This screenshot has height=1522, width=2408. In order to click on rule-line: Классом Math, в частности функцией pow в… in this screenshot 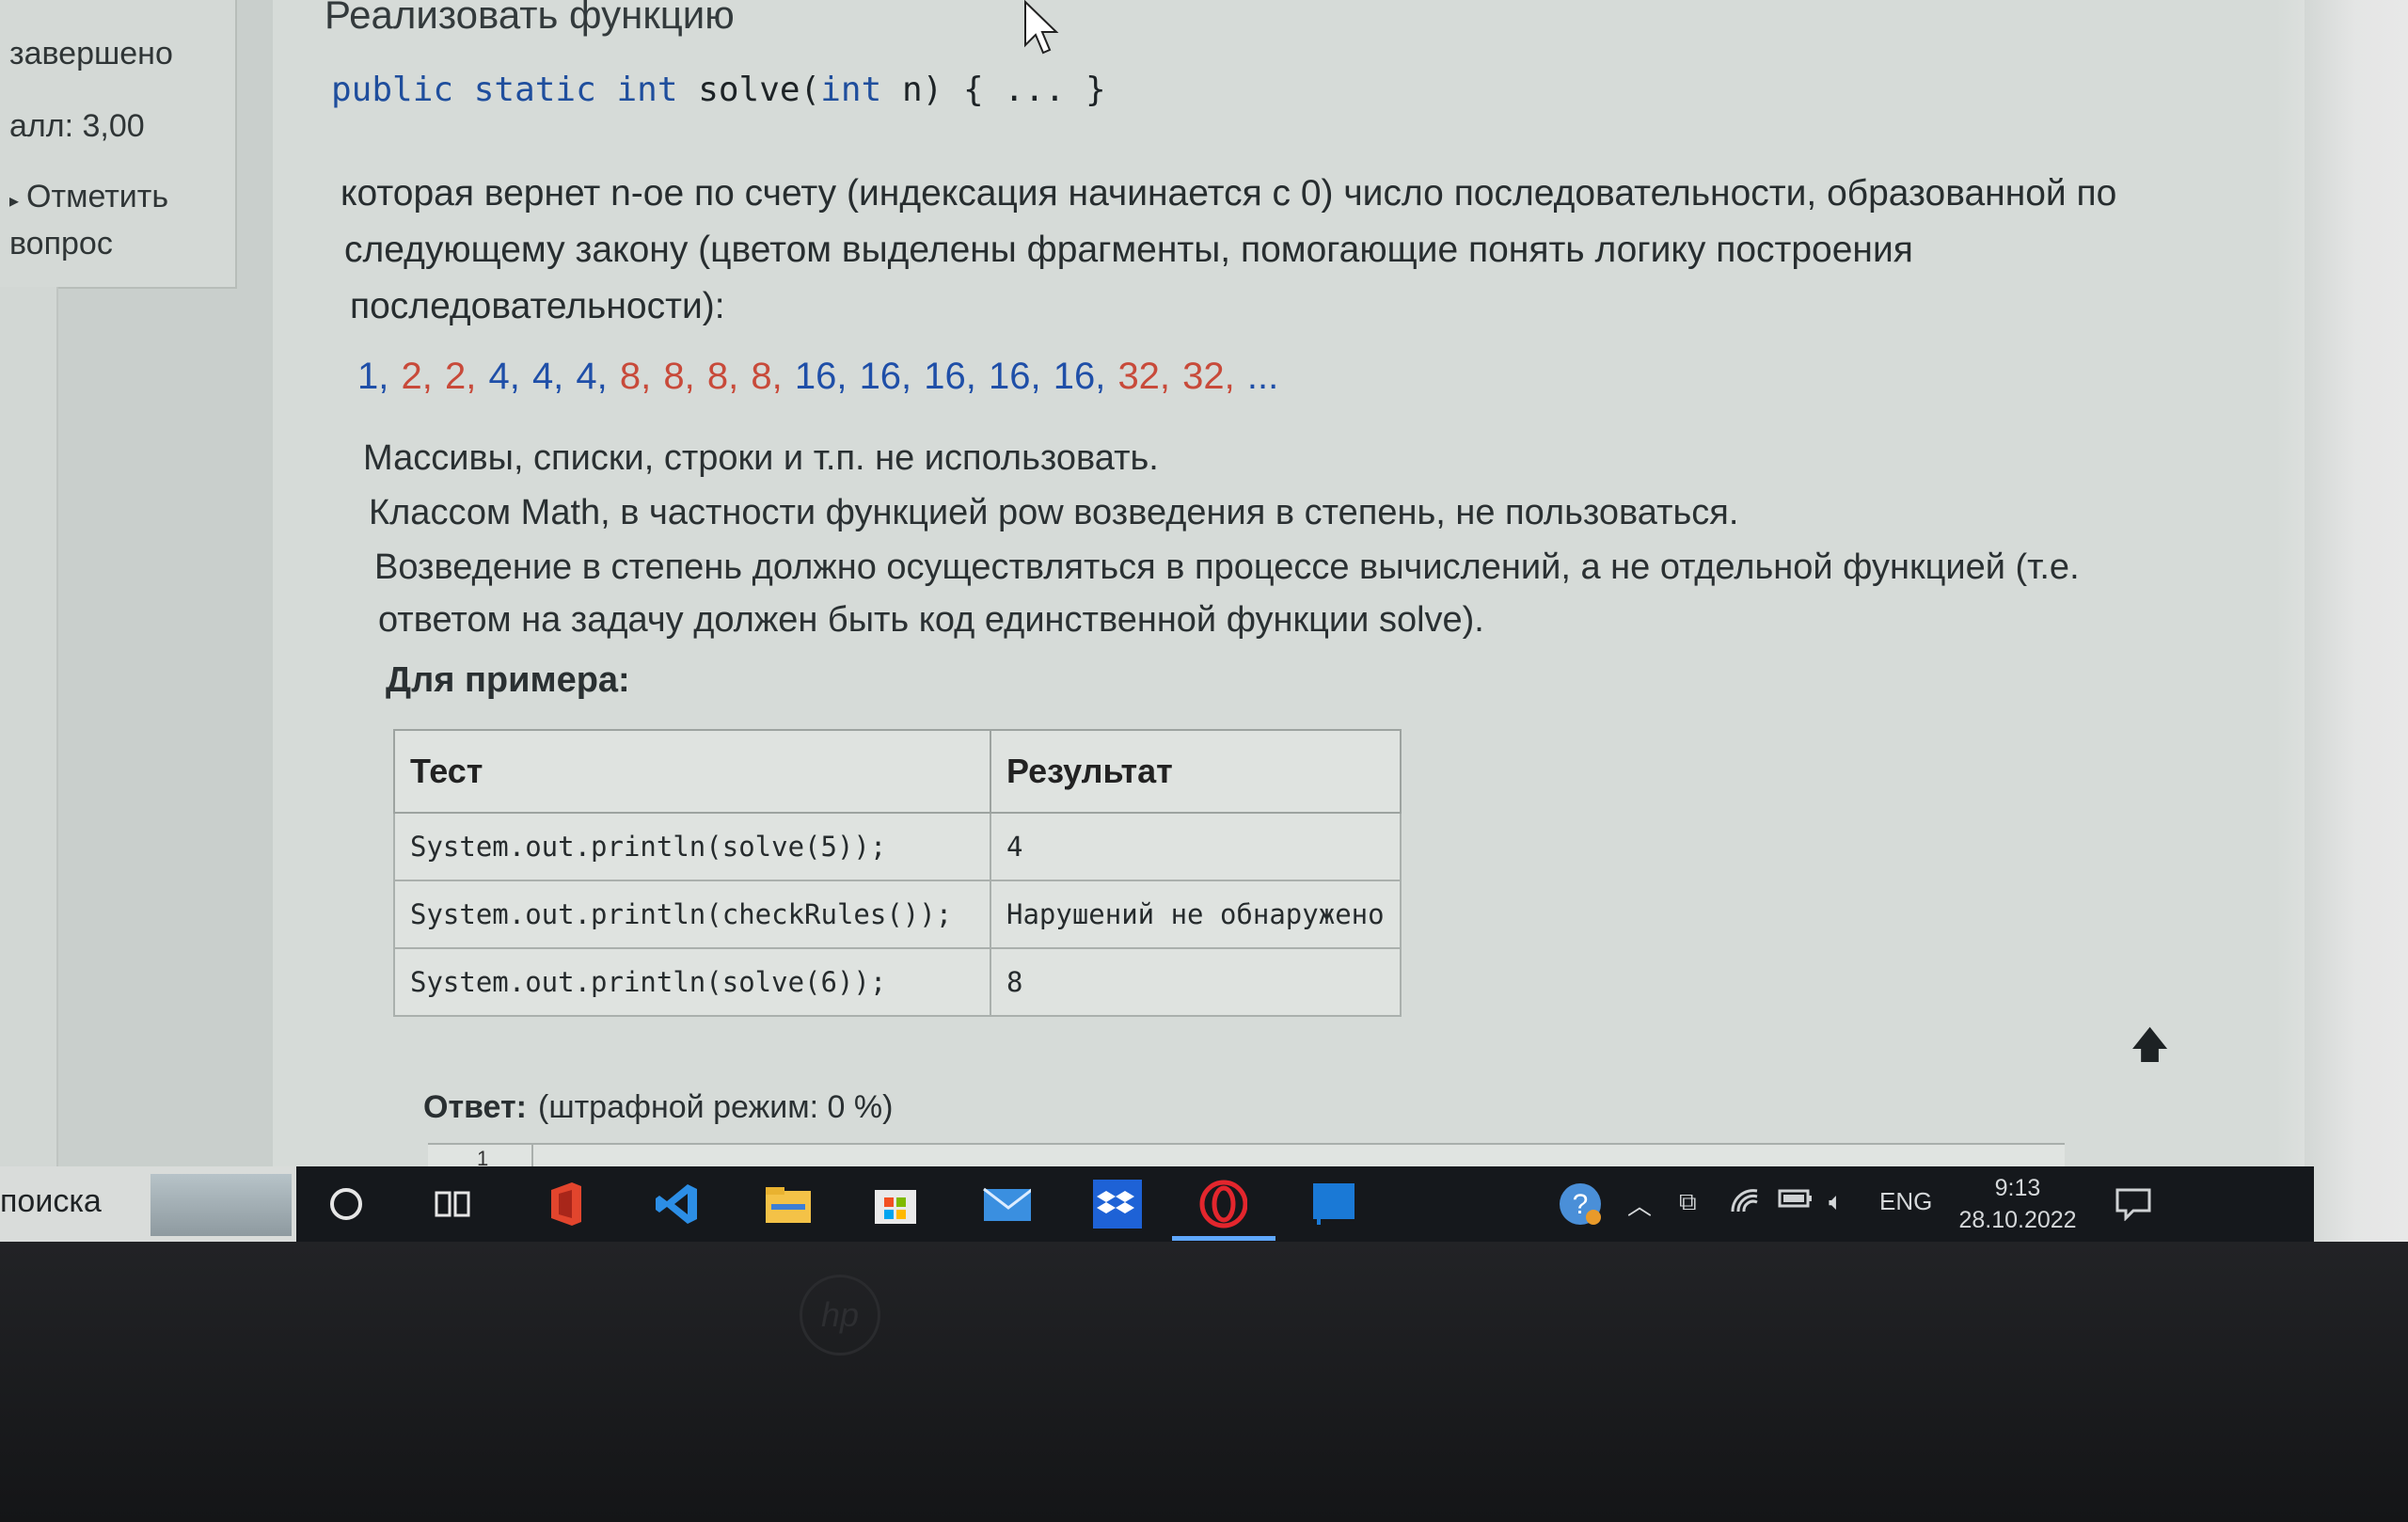, I will do `click(1054, 512)`.